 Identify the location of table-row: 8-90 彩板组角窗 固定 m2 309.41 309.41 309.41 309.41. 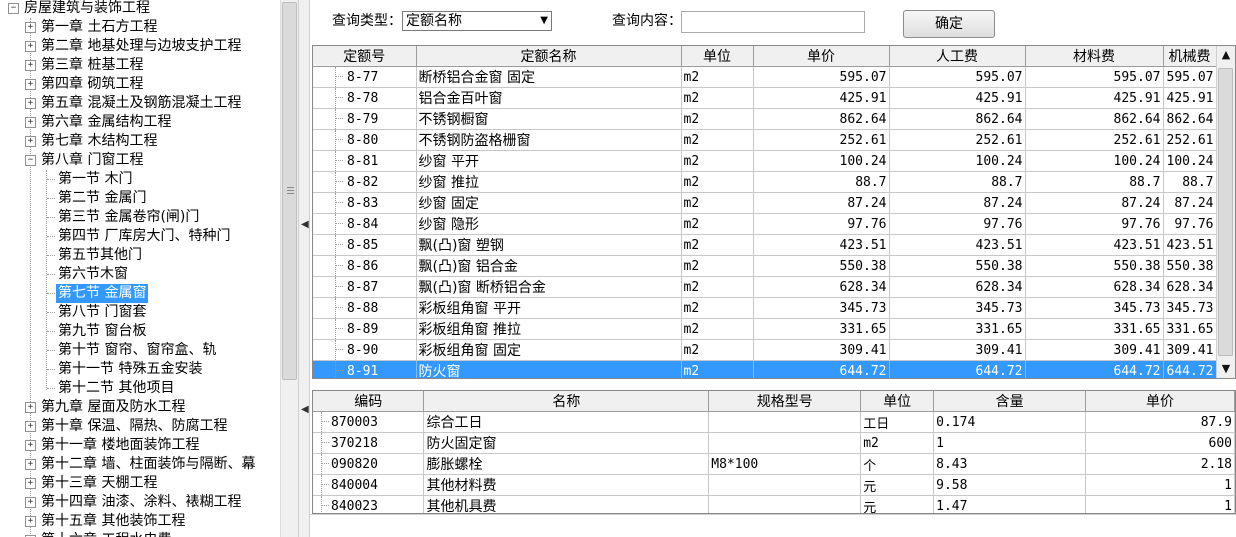
(765, 350).